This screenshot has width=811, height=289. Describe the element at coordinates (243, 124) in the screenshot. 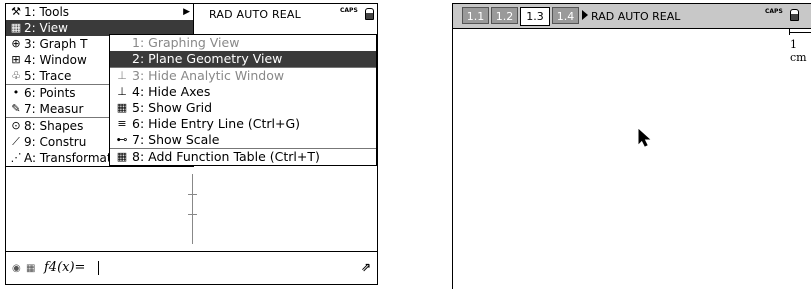

I see `submenu-hide-entry-line: ≡ 6: Hide Entry Line (Ctrl+G)` at that location.